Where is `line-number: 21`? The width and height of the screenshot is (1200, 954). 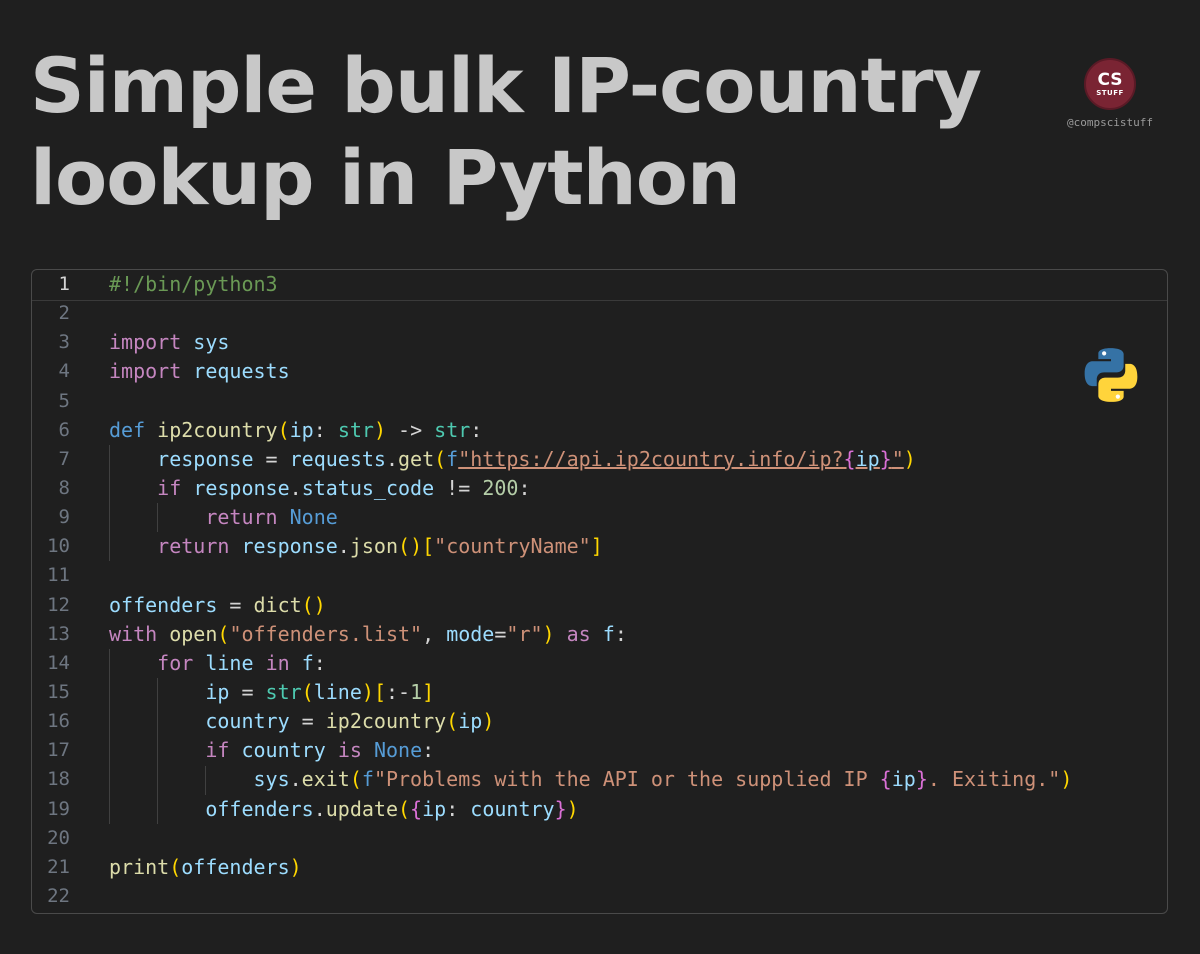
line-number: 21 is located at coordinates (58, 866).